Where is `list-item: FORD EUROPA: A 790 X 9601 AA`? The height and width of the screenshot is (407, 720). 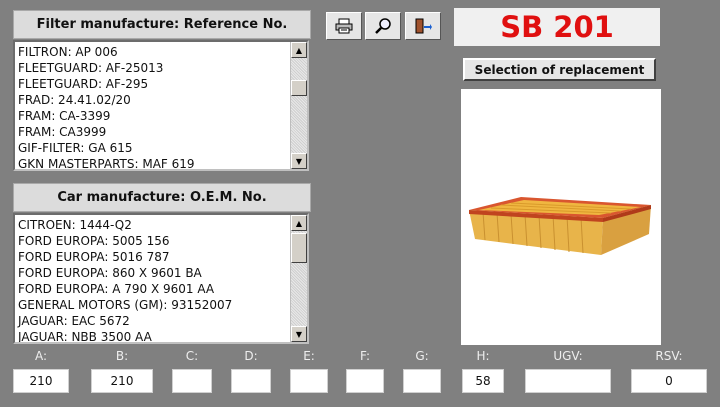 list-item: FORD EUROPA: A 790 X 9601 AA is located at coordinates (162, 289).